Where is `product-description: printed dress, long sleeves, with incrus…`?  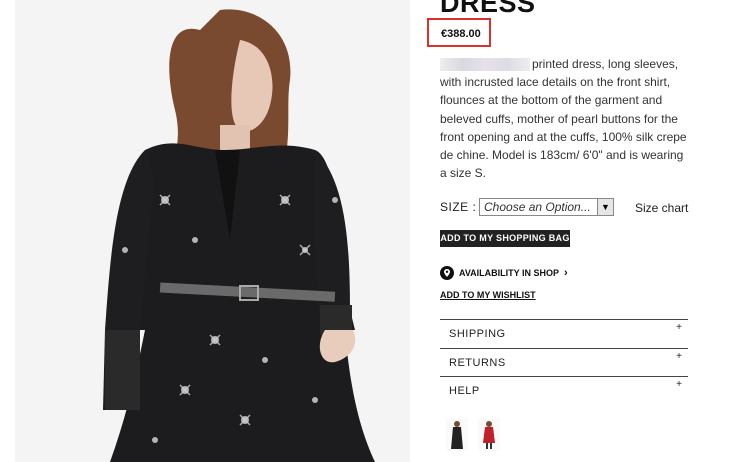
product-description: printed dress, long sleeves, with incrus… is located at coordinates (565, 118).